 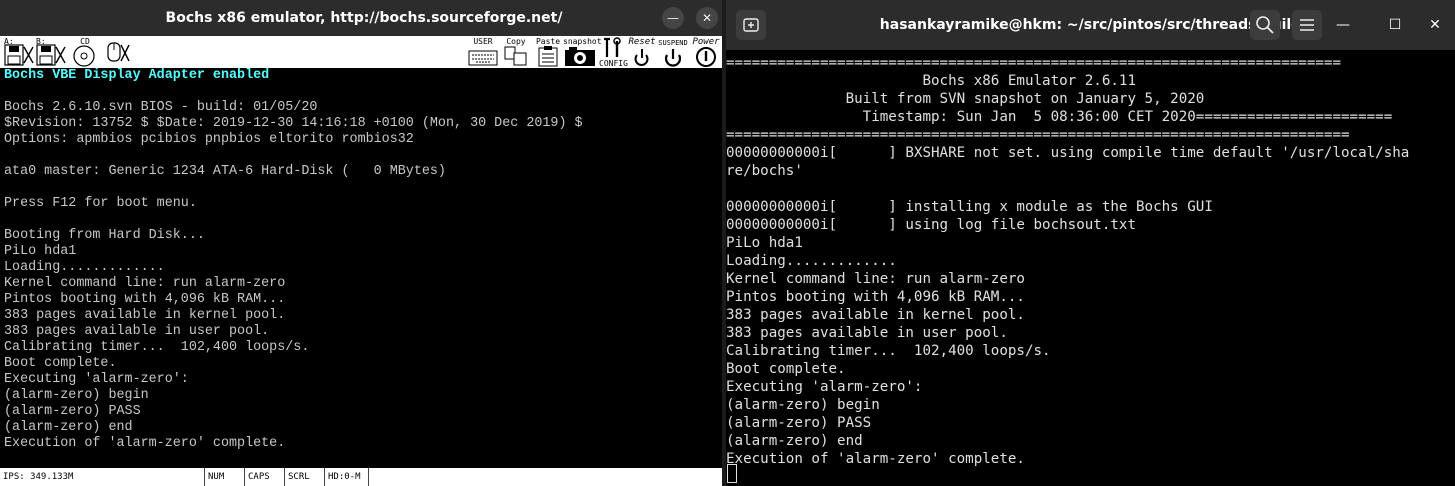 I want to click on vbe-status-line: Bochs VBE Display Adapter enabled, so click(x=137, y=75).